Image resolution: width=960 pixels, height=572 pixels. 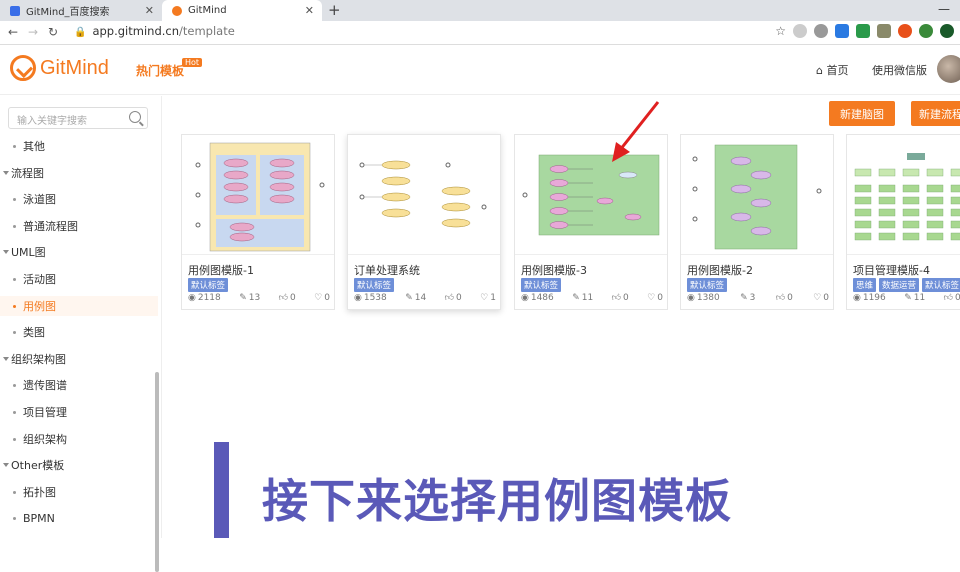 What do you see at coordinates (50, 226) in the screenshot?
I see `sidebar-item-label: 普通流程图` at bounding box center [50, 226].